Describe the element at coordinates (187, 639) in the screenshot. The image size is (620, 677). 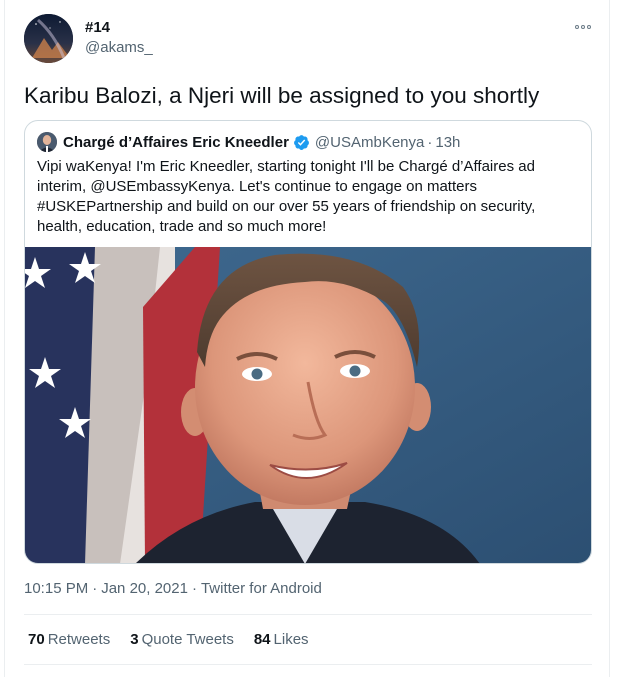
I see `quote-tweets-label: Quote Tweets` at that location.